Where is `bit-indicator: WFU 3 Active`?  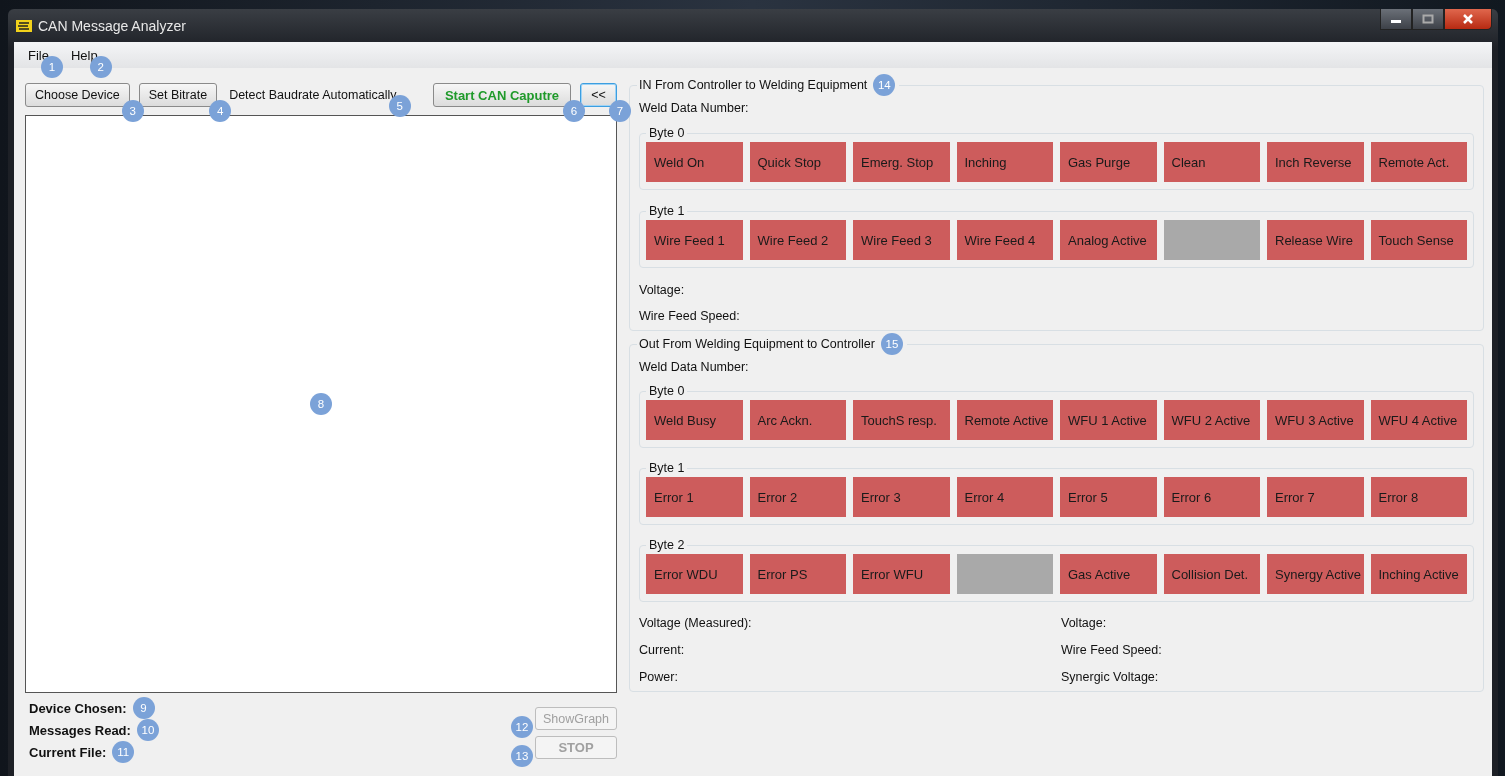 bit-indicator: WFU 3 Active is located at coordinates (1315, 420).